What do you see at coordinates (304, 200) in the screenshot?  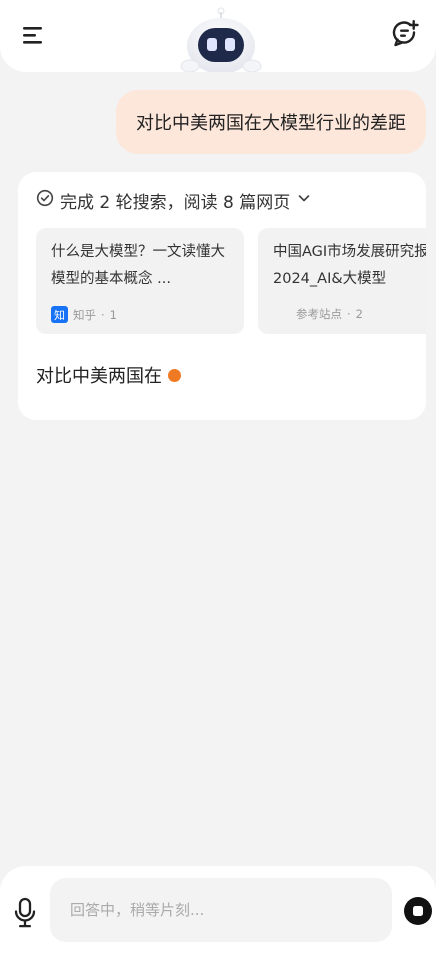 I see `chevron-down-icon` at bounding box center [304, 200].